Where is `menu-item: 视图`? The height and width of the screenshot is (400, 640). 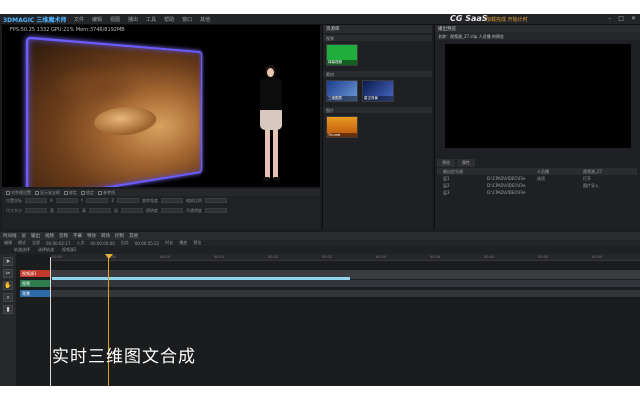 menu-item: 视图 is located at coordinates (115, 19).